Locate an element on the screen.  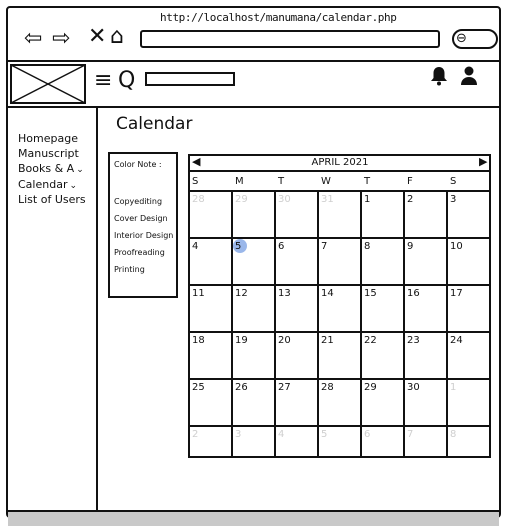
next-month-button: ▶ is located at coordinates (483, 161).